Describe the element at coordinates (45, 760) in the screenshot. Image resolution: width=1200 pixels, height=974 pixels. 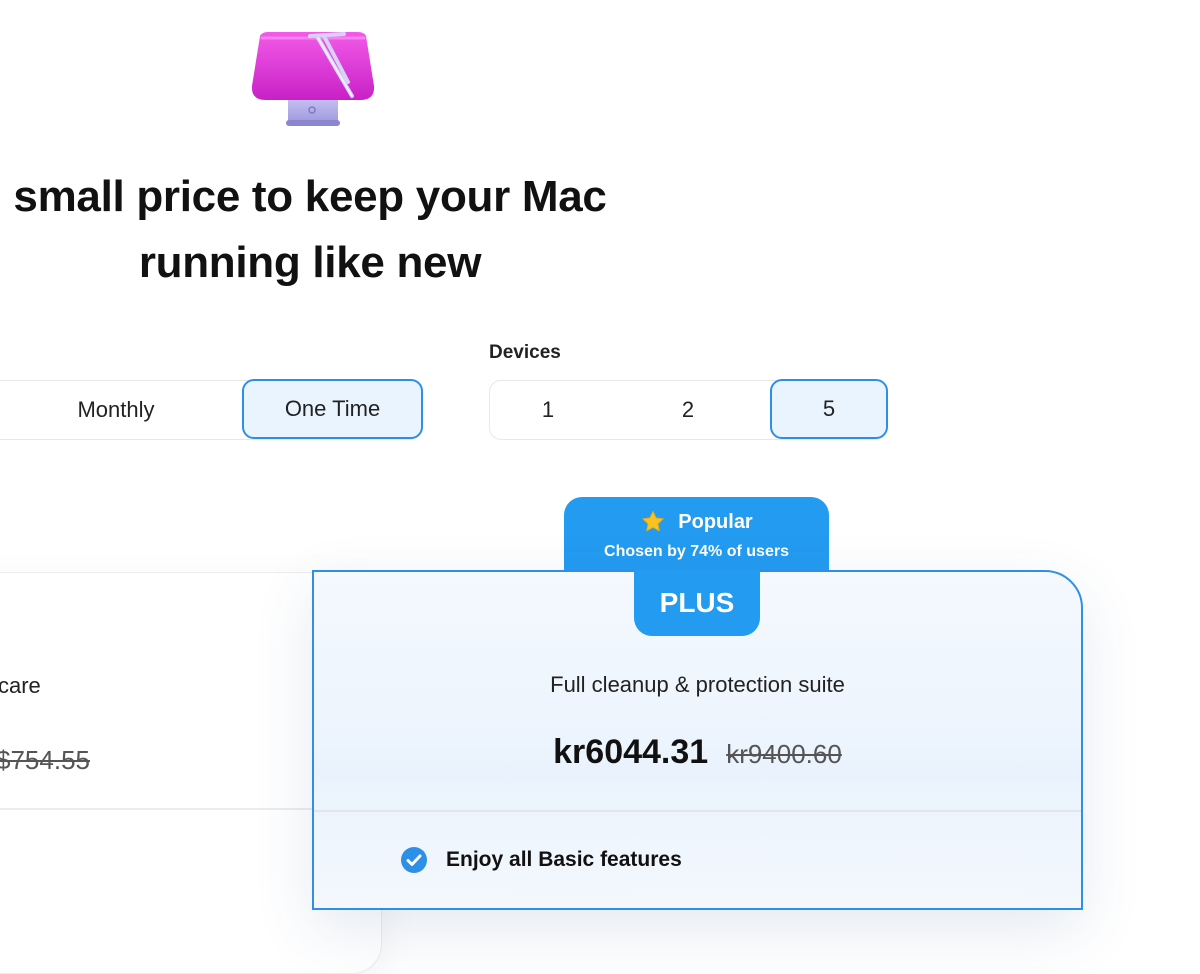
I see `basic-plan-old-price: $754.55` at that location.